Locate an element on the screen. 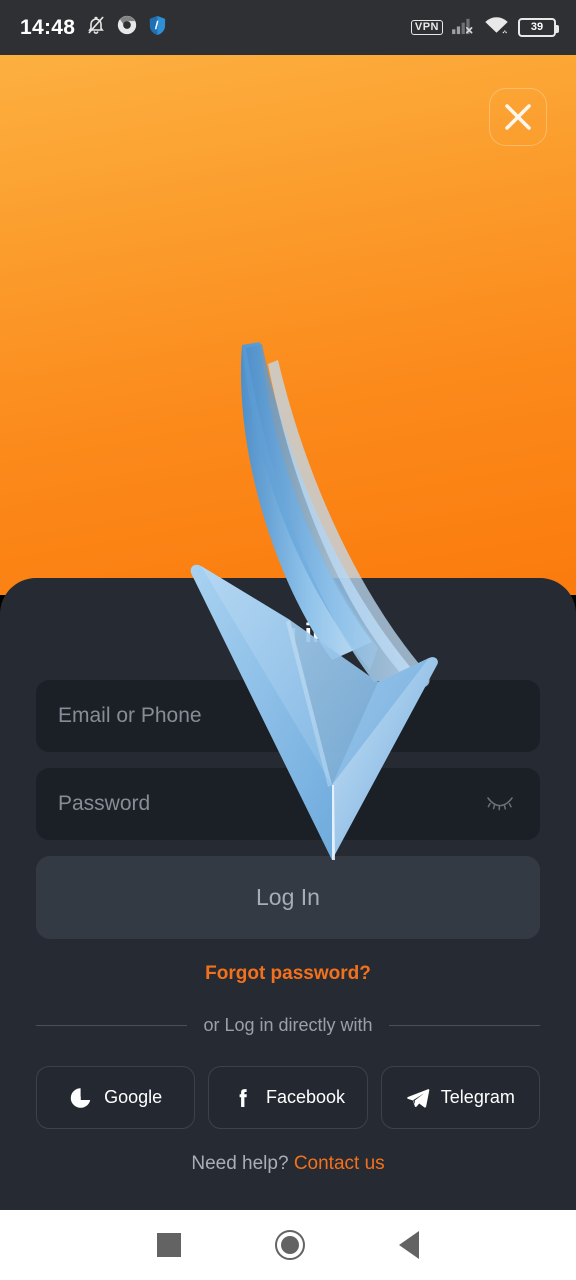 This screenshot has width=576, height=1280. facebook-login-label: Facebook is located at coordinates (305, 1097).